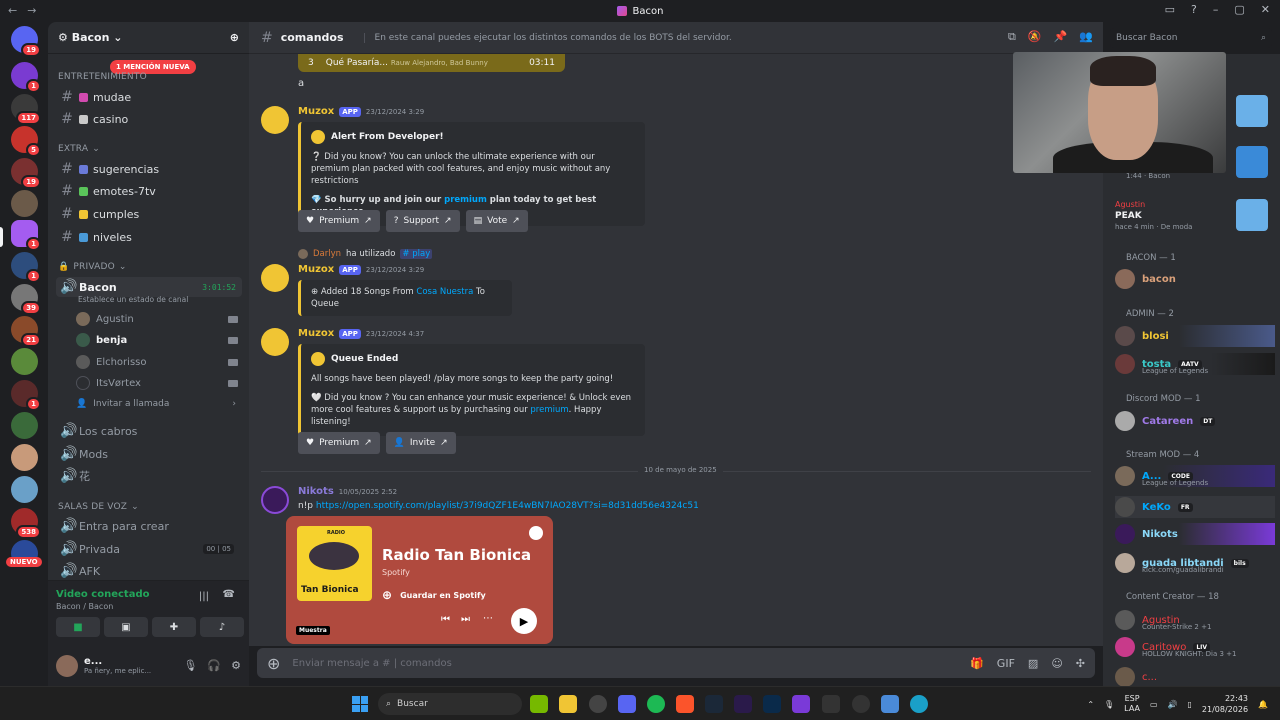 The width and height of the screenshot is (1280, 720). What do you see at coordinates (1194, 9) in the screenshot?
I see `help-icon: ?` at bounding box center [1194, 9].